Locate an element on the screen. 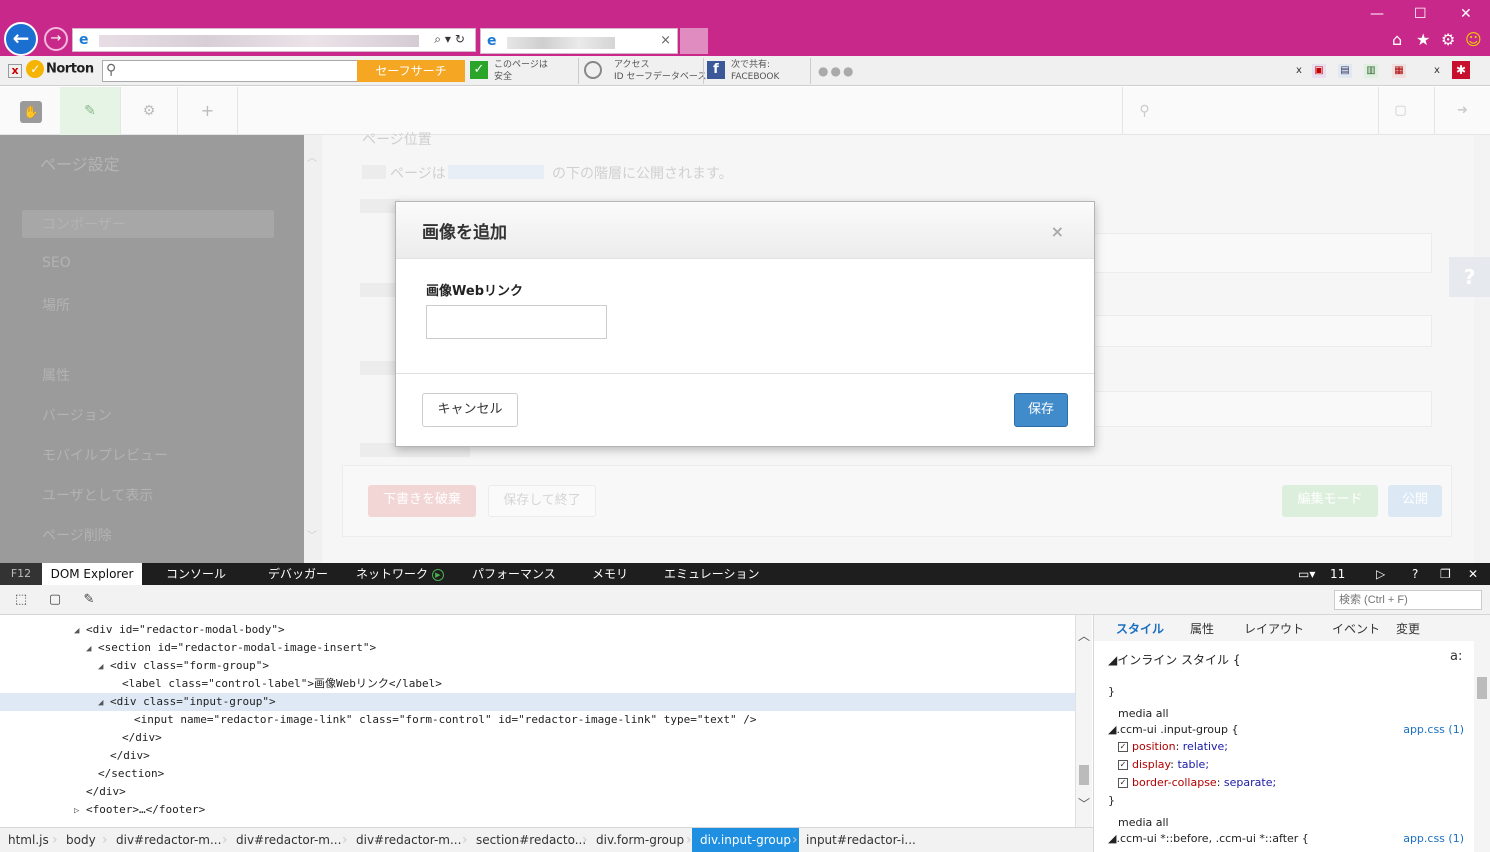 Image resolution: width=1490 pixels, height=852 pixels. tab-performance: パフォーマンス is located at coordinates (514, 574).